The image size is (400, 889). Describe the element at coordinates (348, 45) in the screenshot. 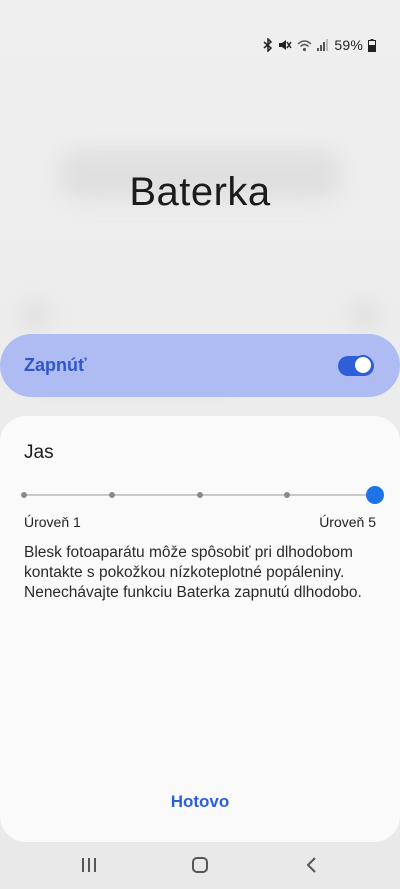

I see `battery-percent: 59%` at that location.